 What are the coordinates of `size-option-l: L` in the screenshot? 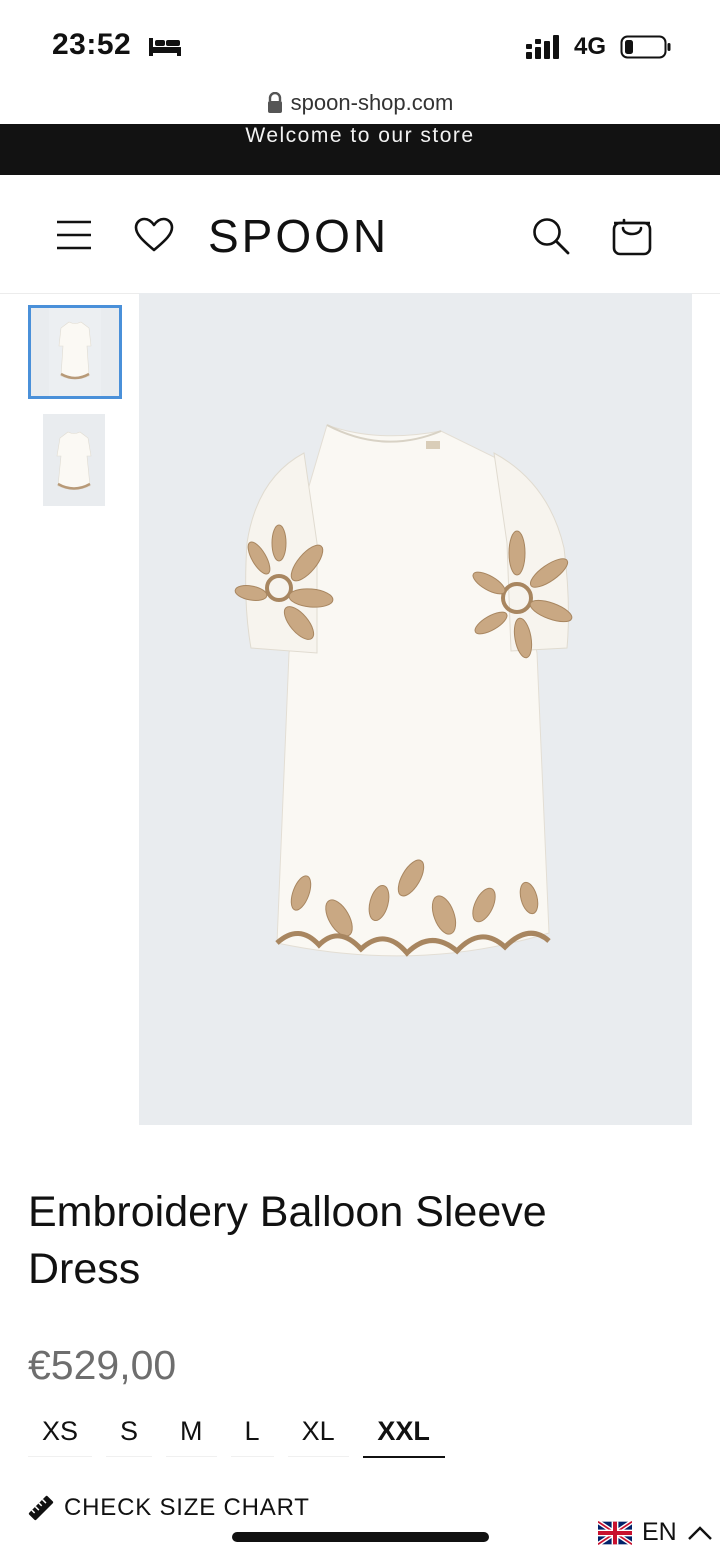 It's located at (252, 1432).